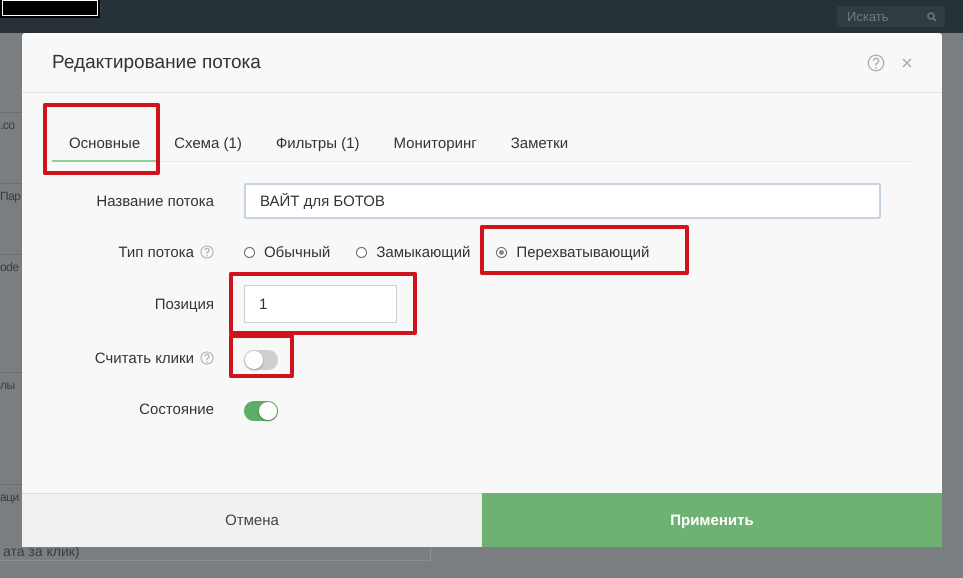 The width and height of the screenshot is (963, 578). Describe the element at coordinates (156, 252) in the screenshot. I see `field-label: Тип потока` at that location.